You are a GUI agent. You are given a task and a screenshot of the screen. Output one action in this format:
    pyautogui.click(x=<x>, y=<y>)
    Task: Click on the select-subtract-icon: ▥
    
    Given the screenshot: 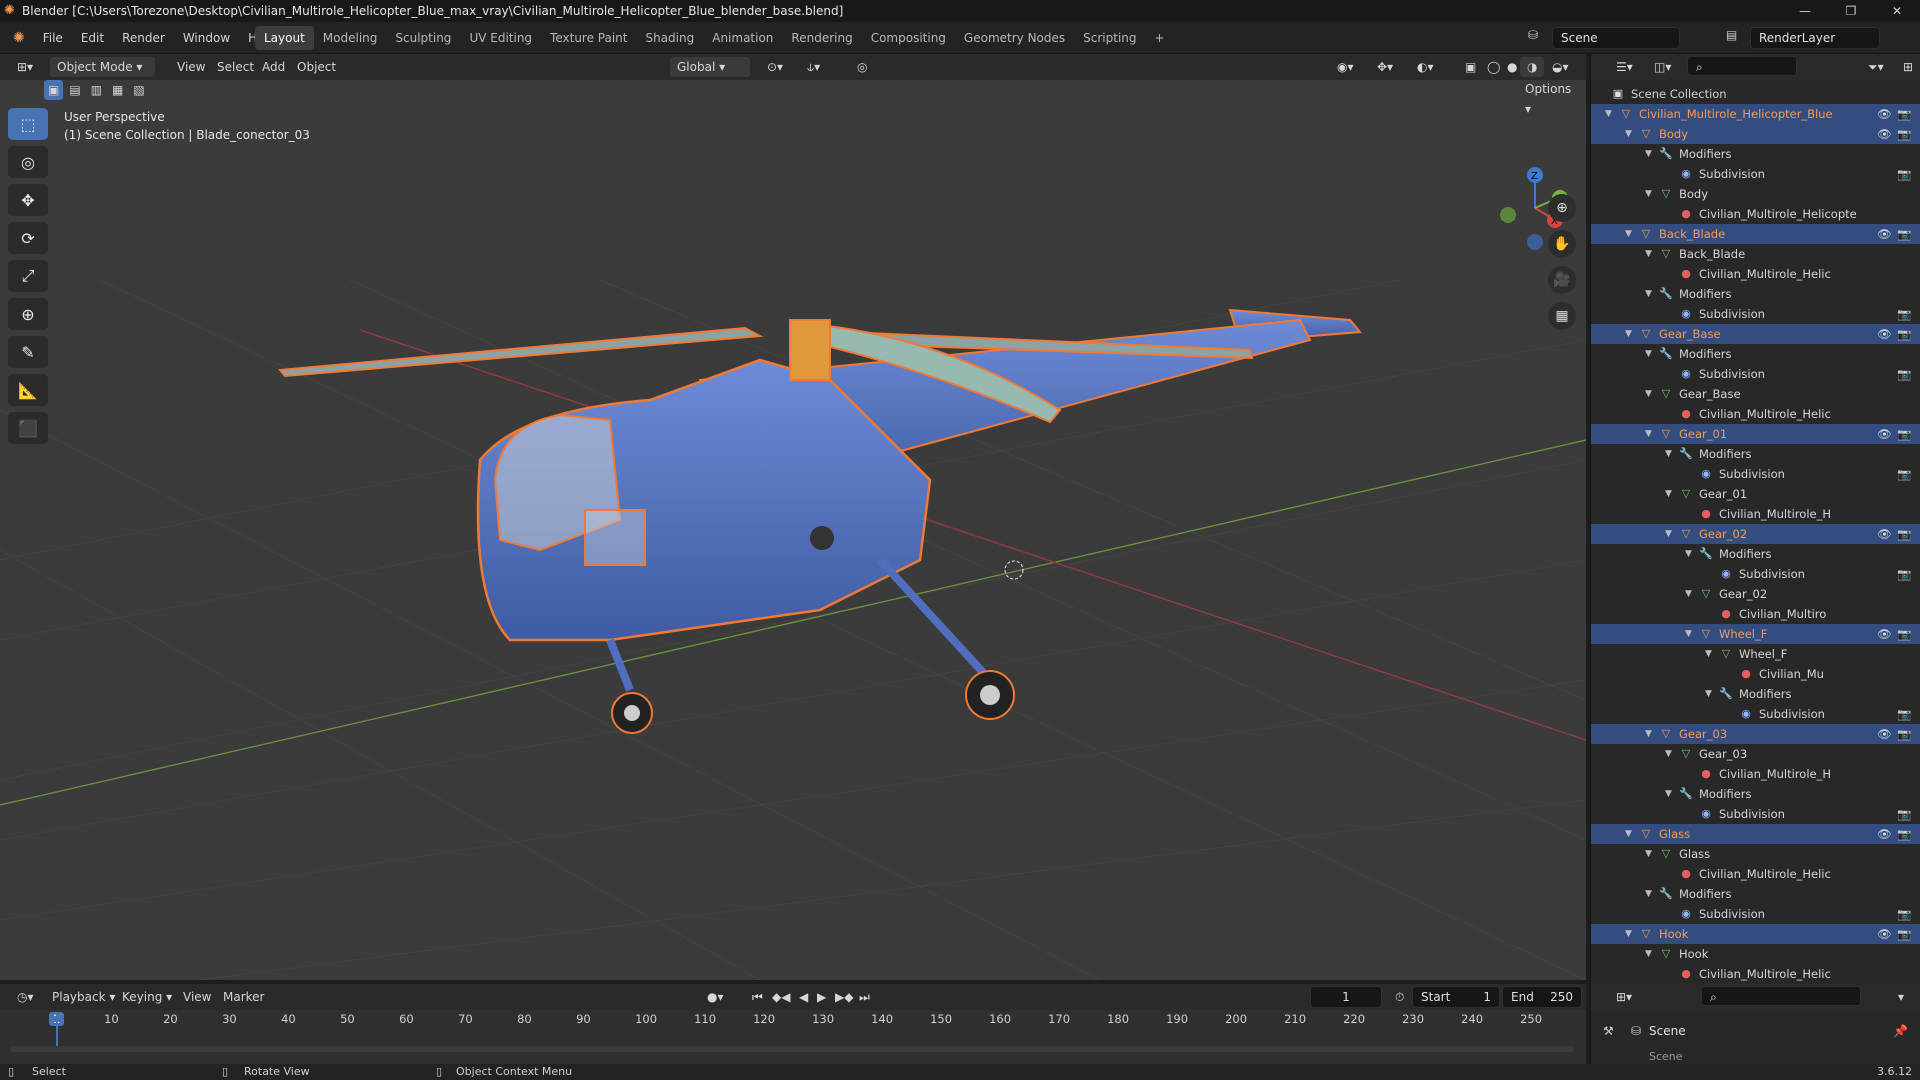 What is the action you would take?
    pyautogui.click(x=96, y=90)
    